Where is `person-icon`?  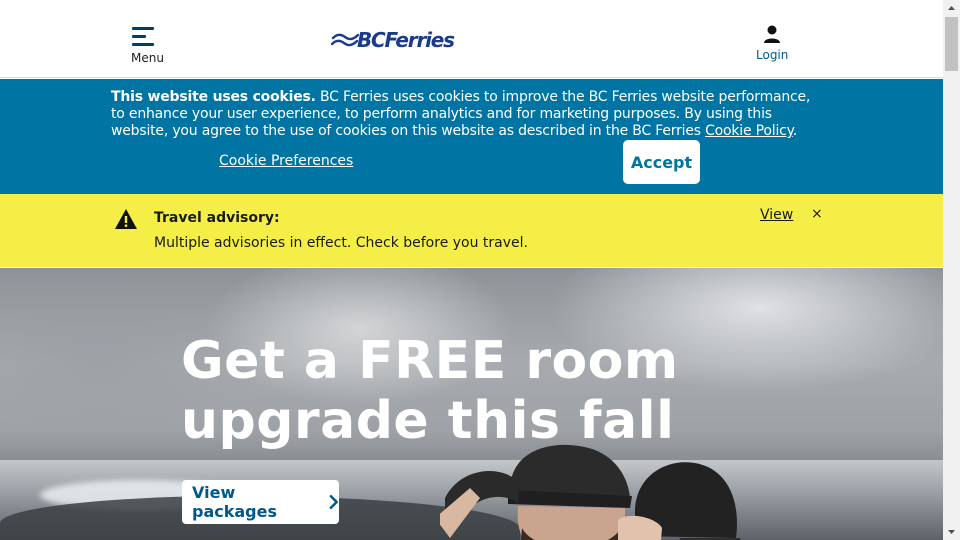
person-icon is located at coordinates (772, 34).